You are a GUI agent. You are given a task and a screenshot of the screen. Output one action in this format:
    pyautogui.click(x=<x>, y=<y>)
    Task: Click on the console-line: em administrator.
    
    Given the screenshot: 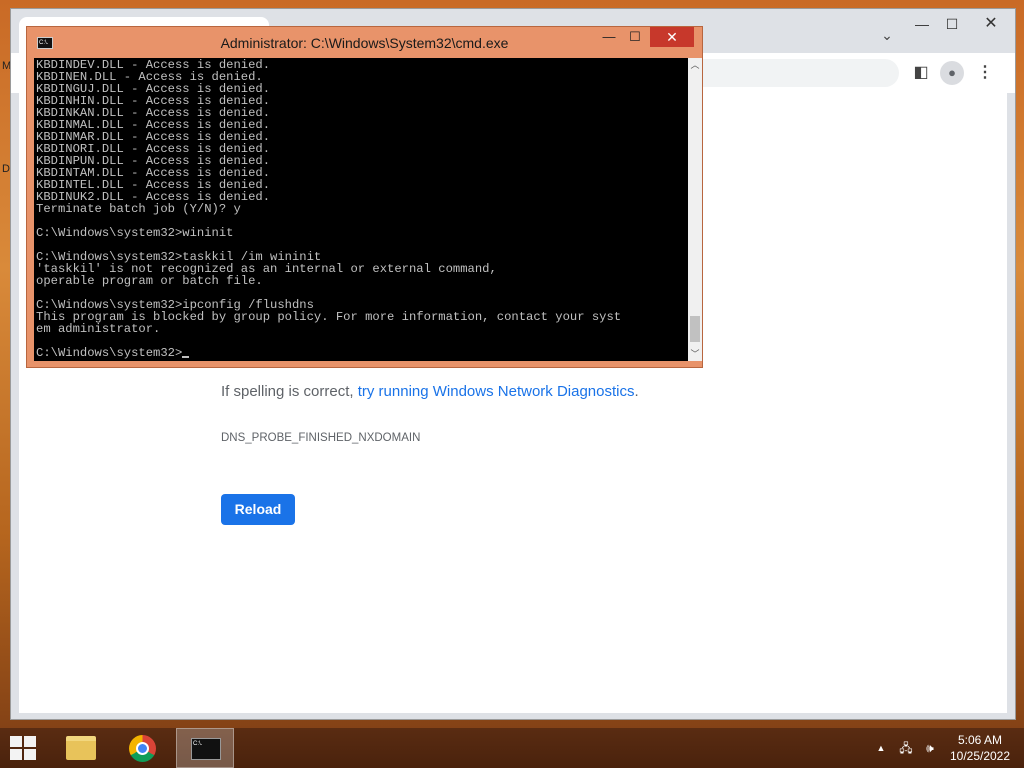 What is the action you would take?
    pyautogui.click(x=98, y=329)
    